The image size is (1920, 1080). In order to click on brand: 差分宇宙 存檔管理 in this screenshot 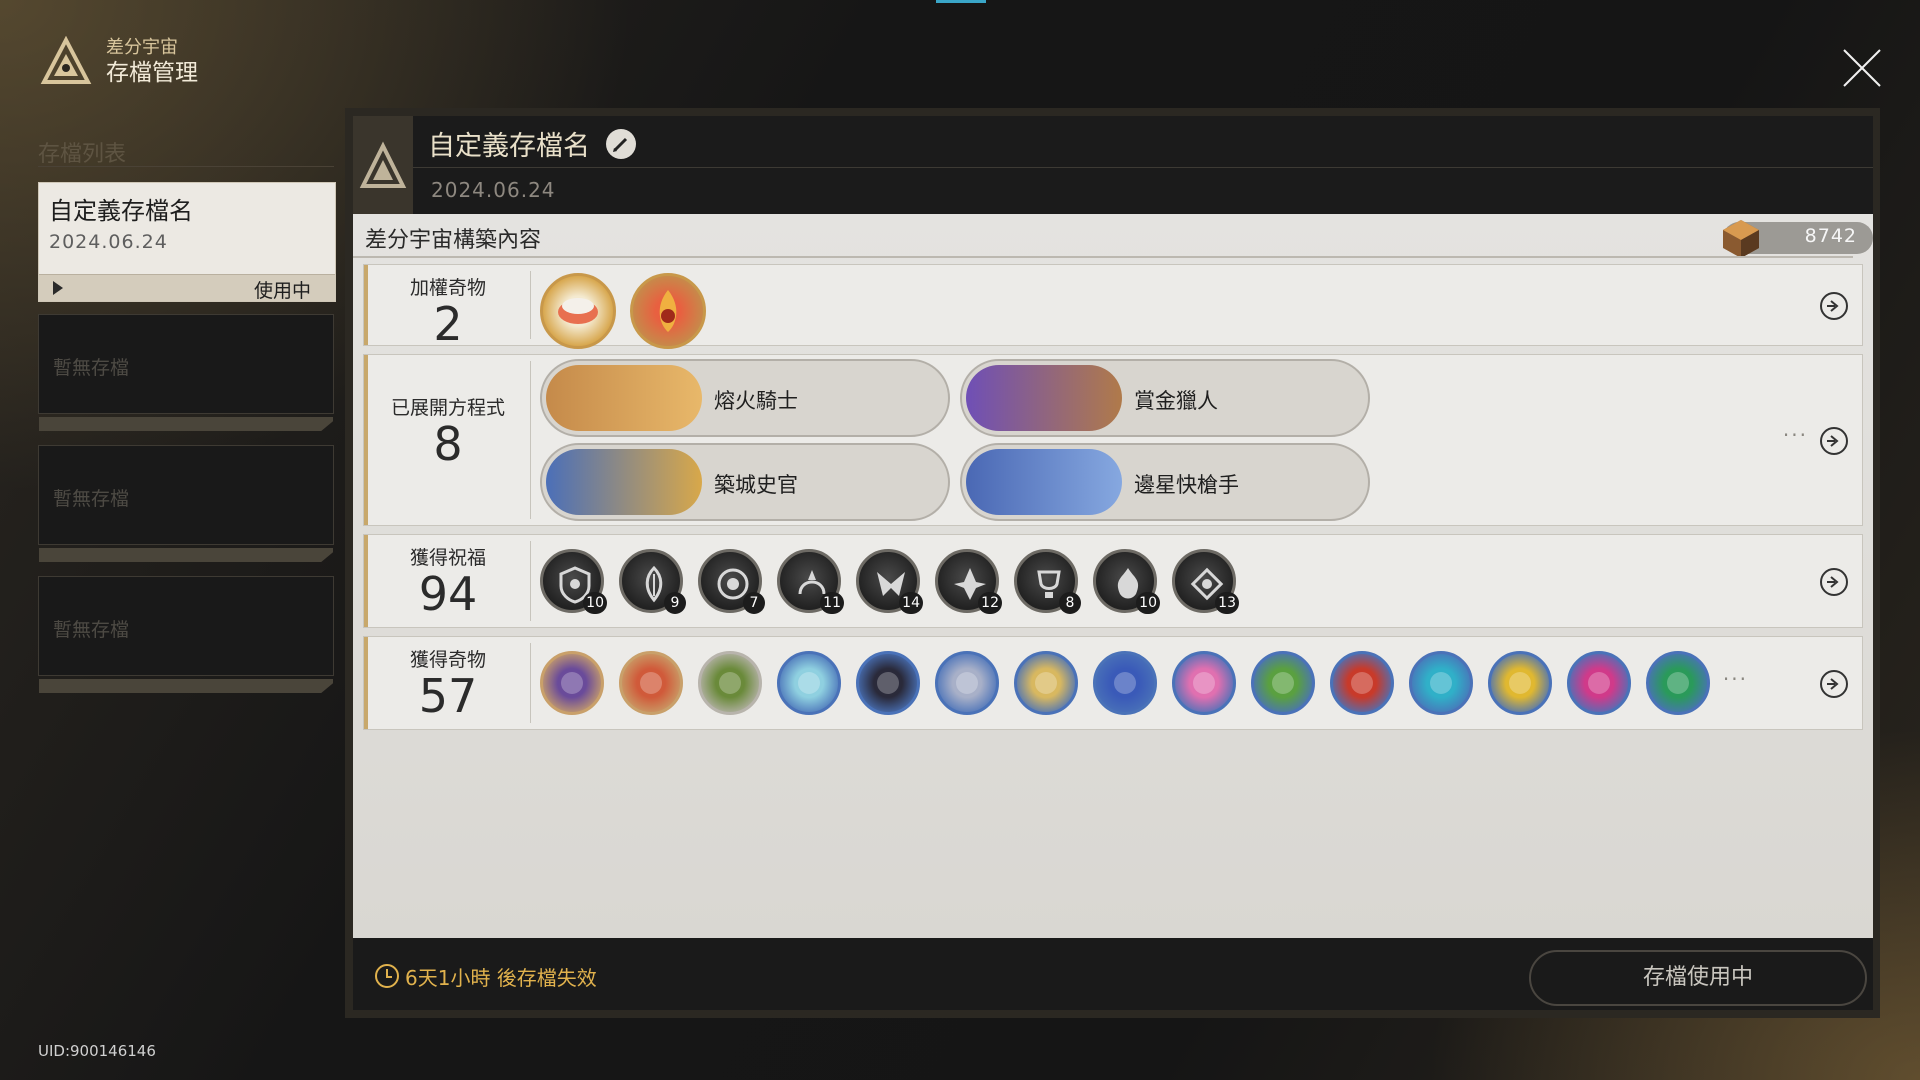, I will do `click(119, 62)`.